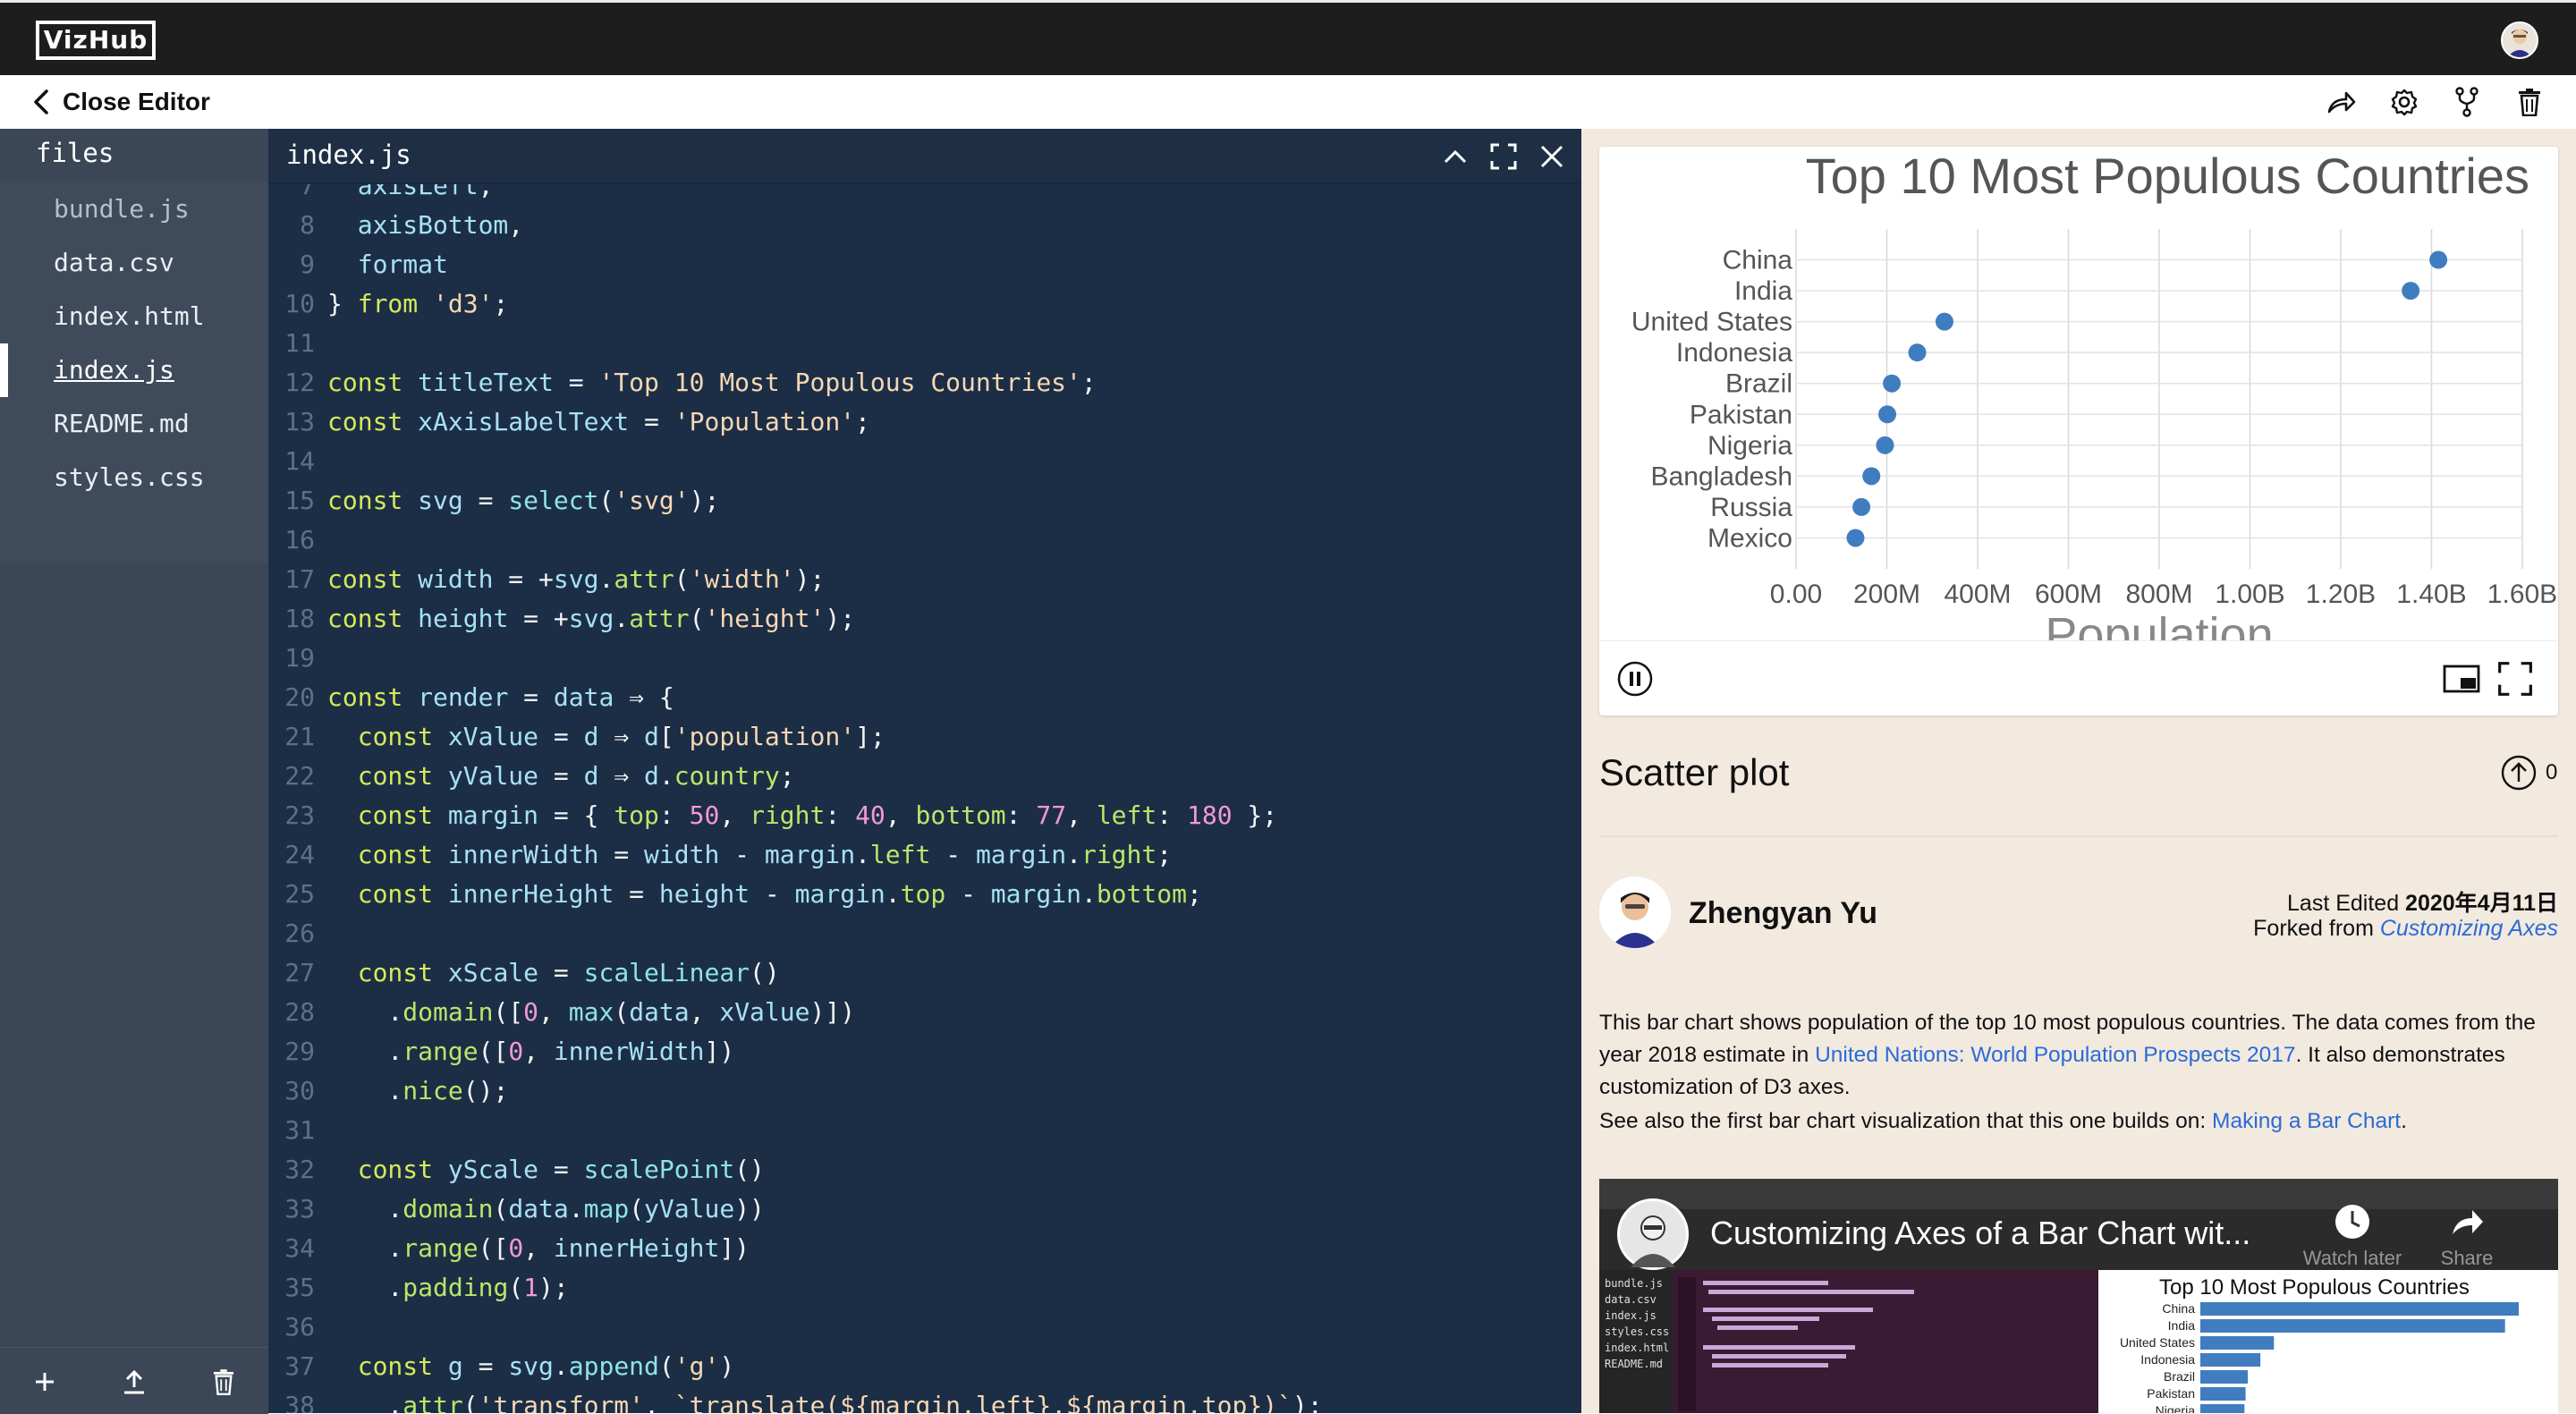  What do you see at coordinates (75, 153) in the screenshot?
I see `files-heading: files` at bounding box center [75, 153].